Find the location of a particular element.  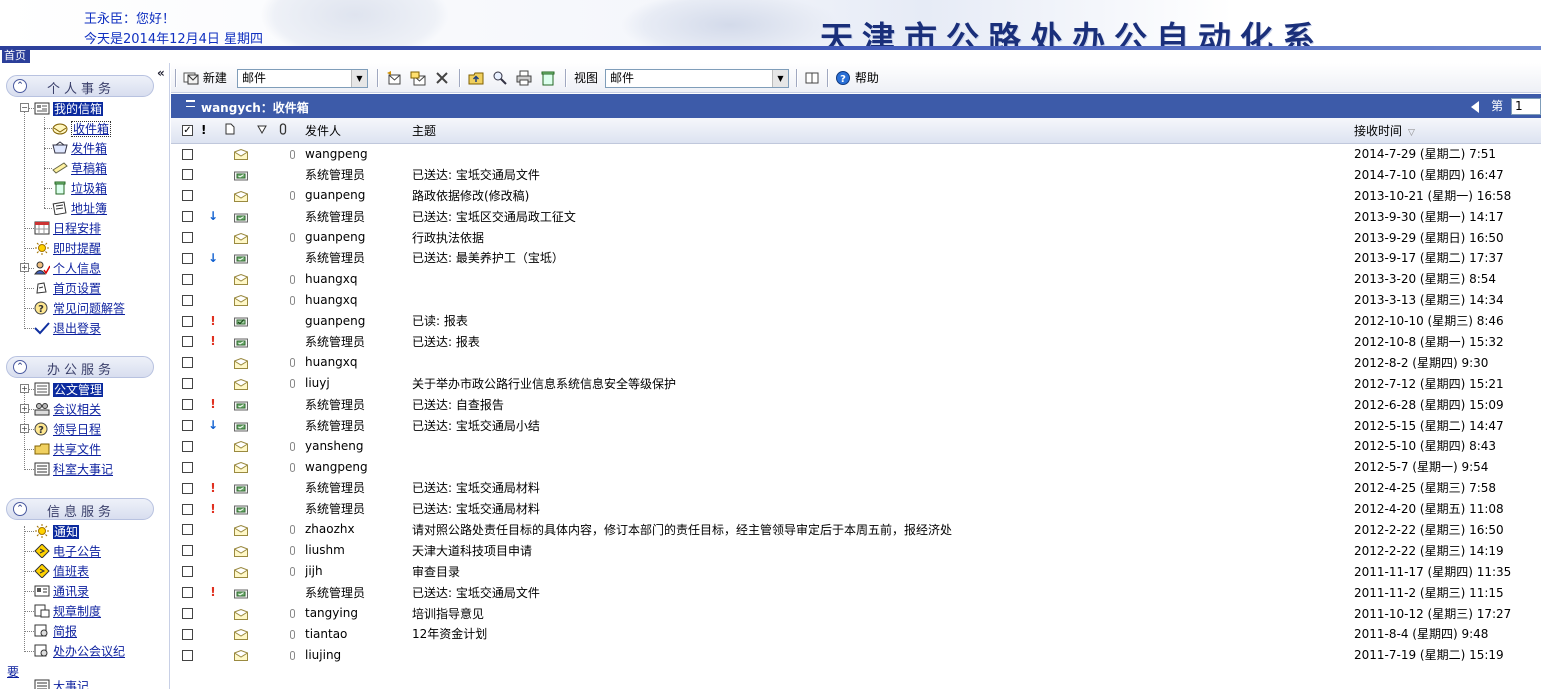

sidebar-item-rules: 规章制度 is located at coordinates (67, 611).